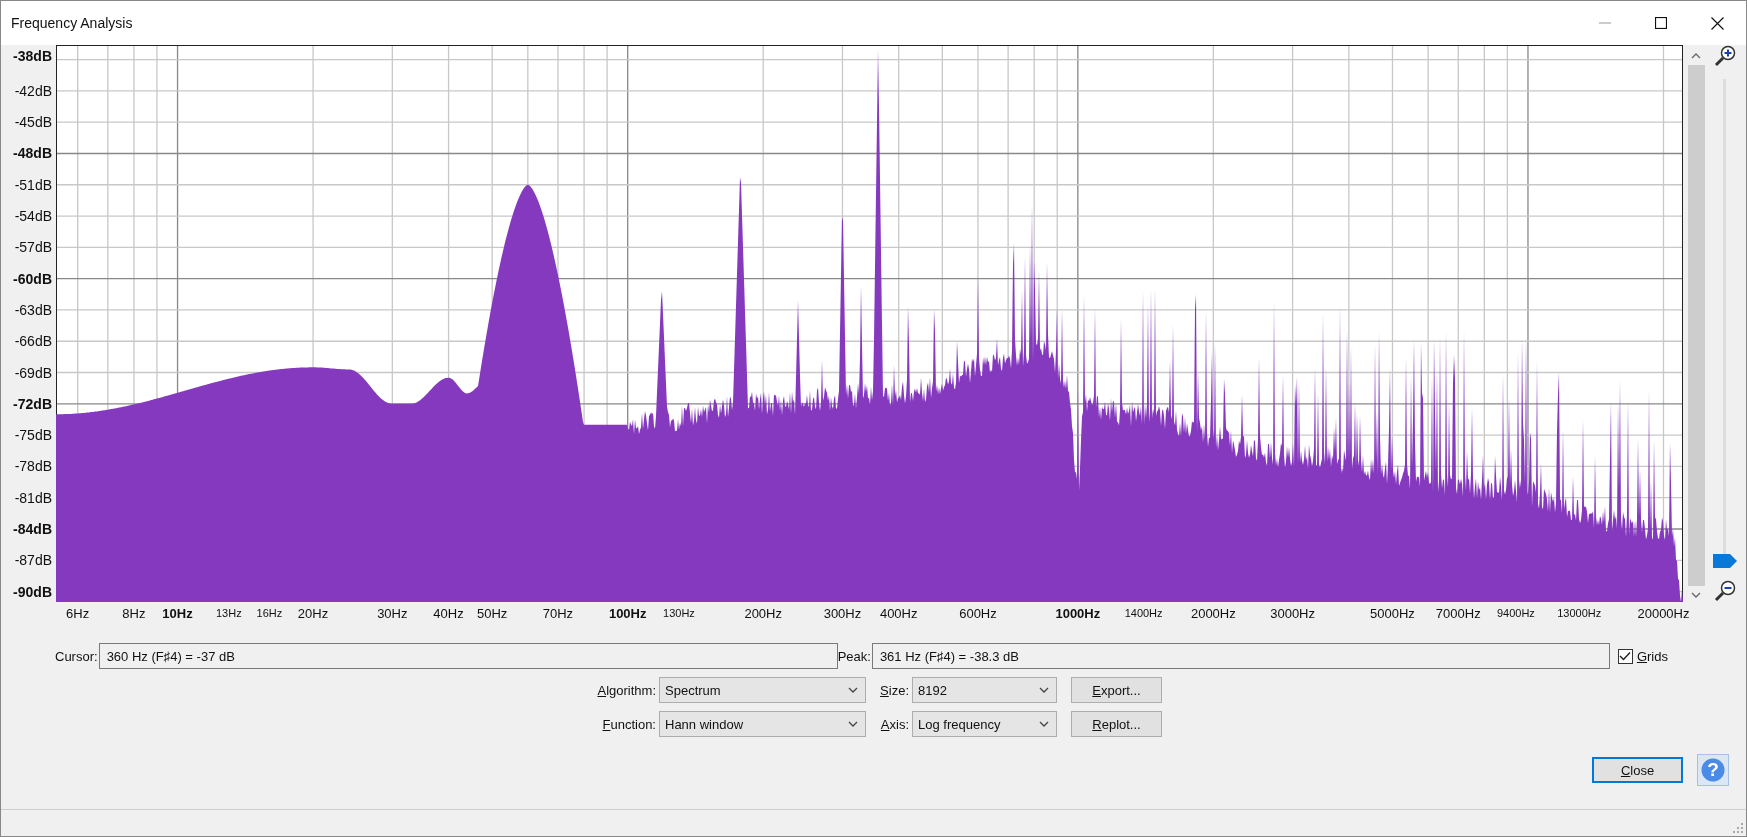  Describe the element at coordinates (627, 613) in the screenshot. I see `x-axis-label: 100Hz` at that location.